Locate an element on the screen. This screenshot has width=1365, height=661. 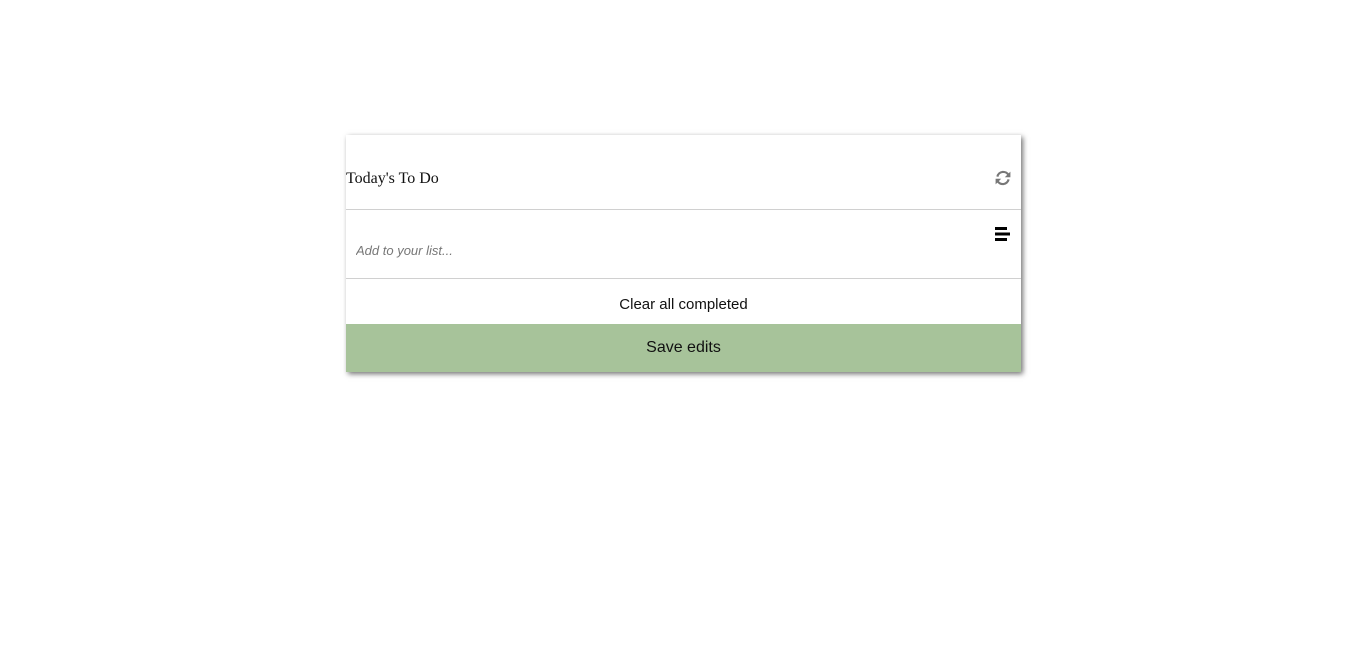
add-item-row is located at coordinates (683, 244).